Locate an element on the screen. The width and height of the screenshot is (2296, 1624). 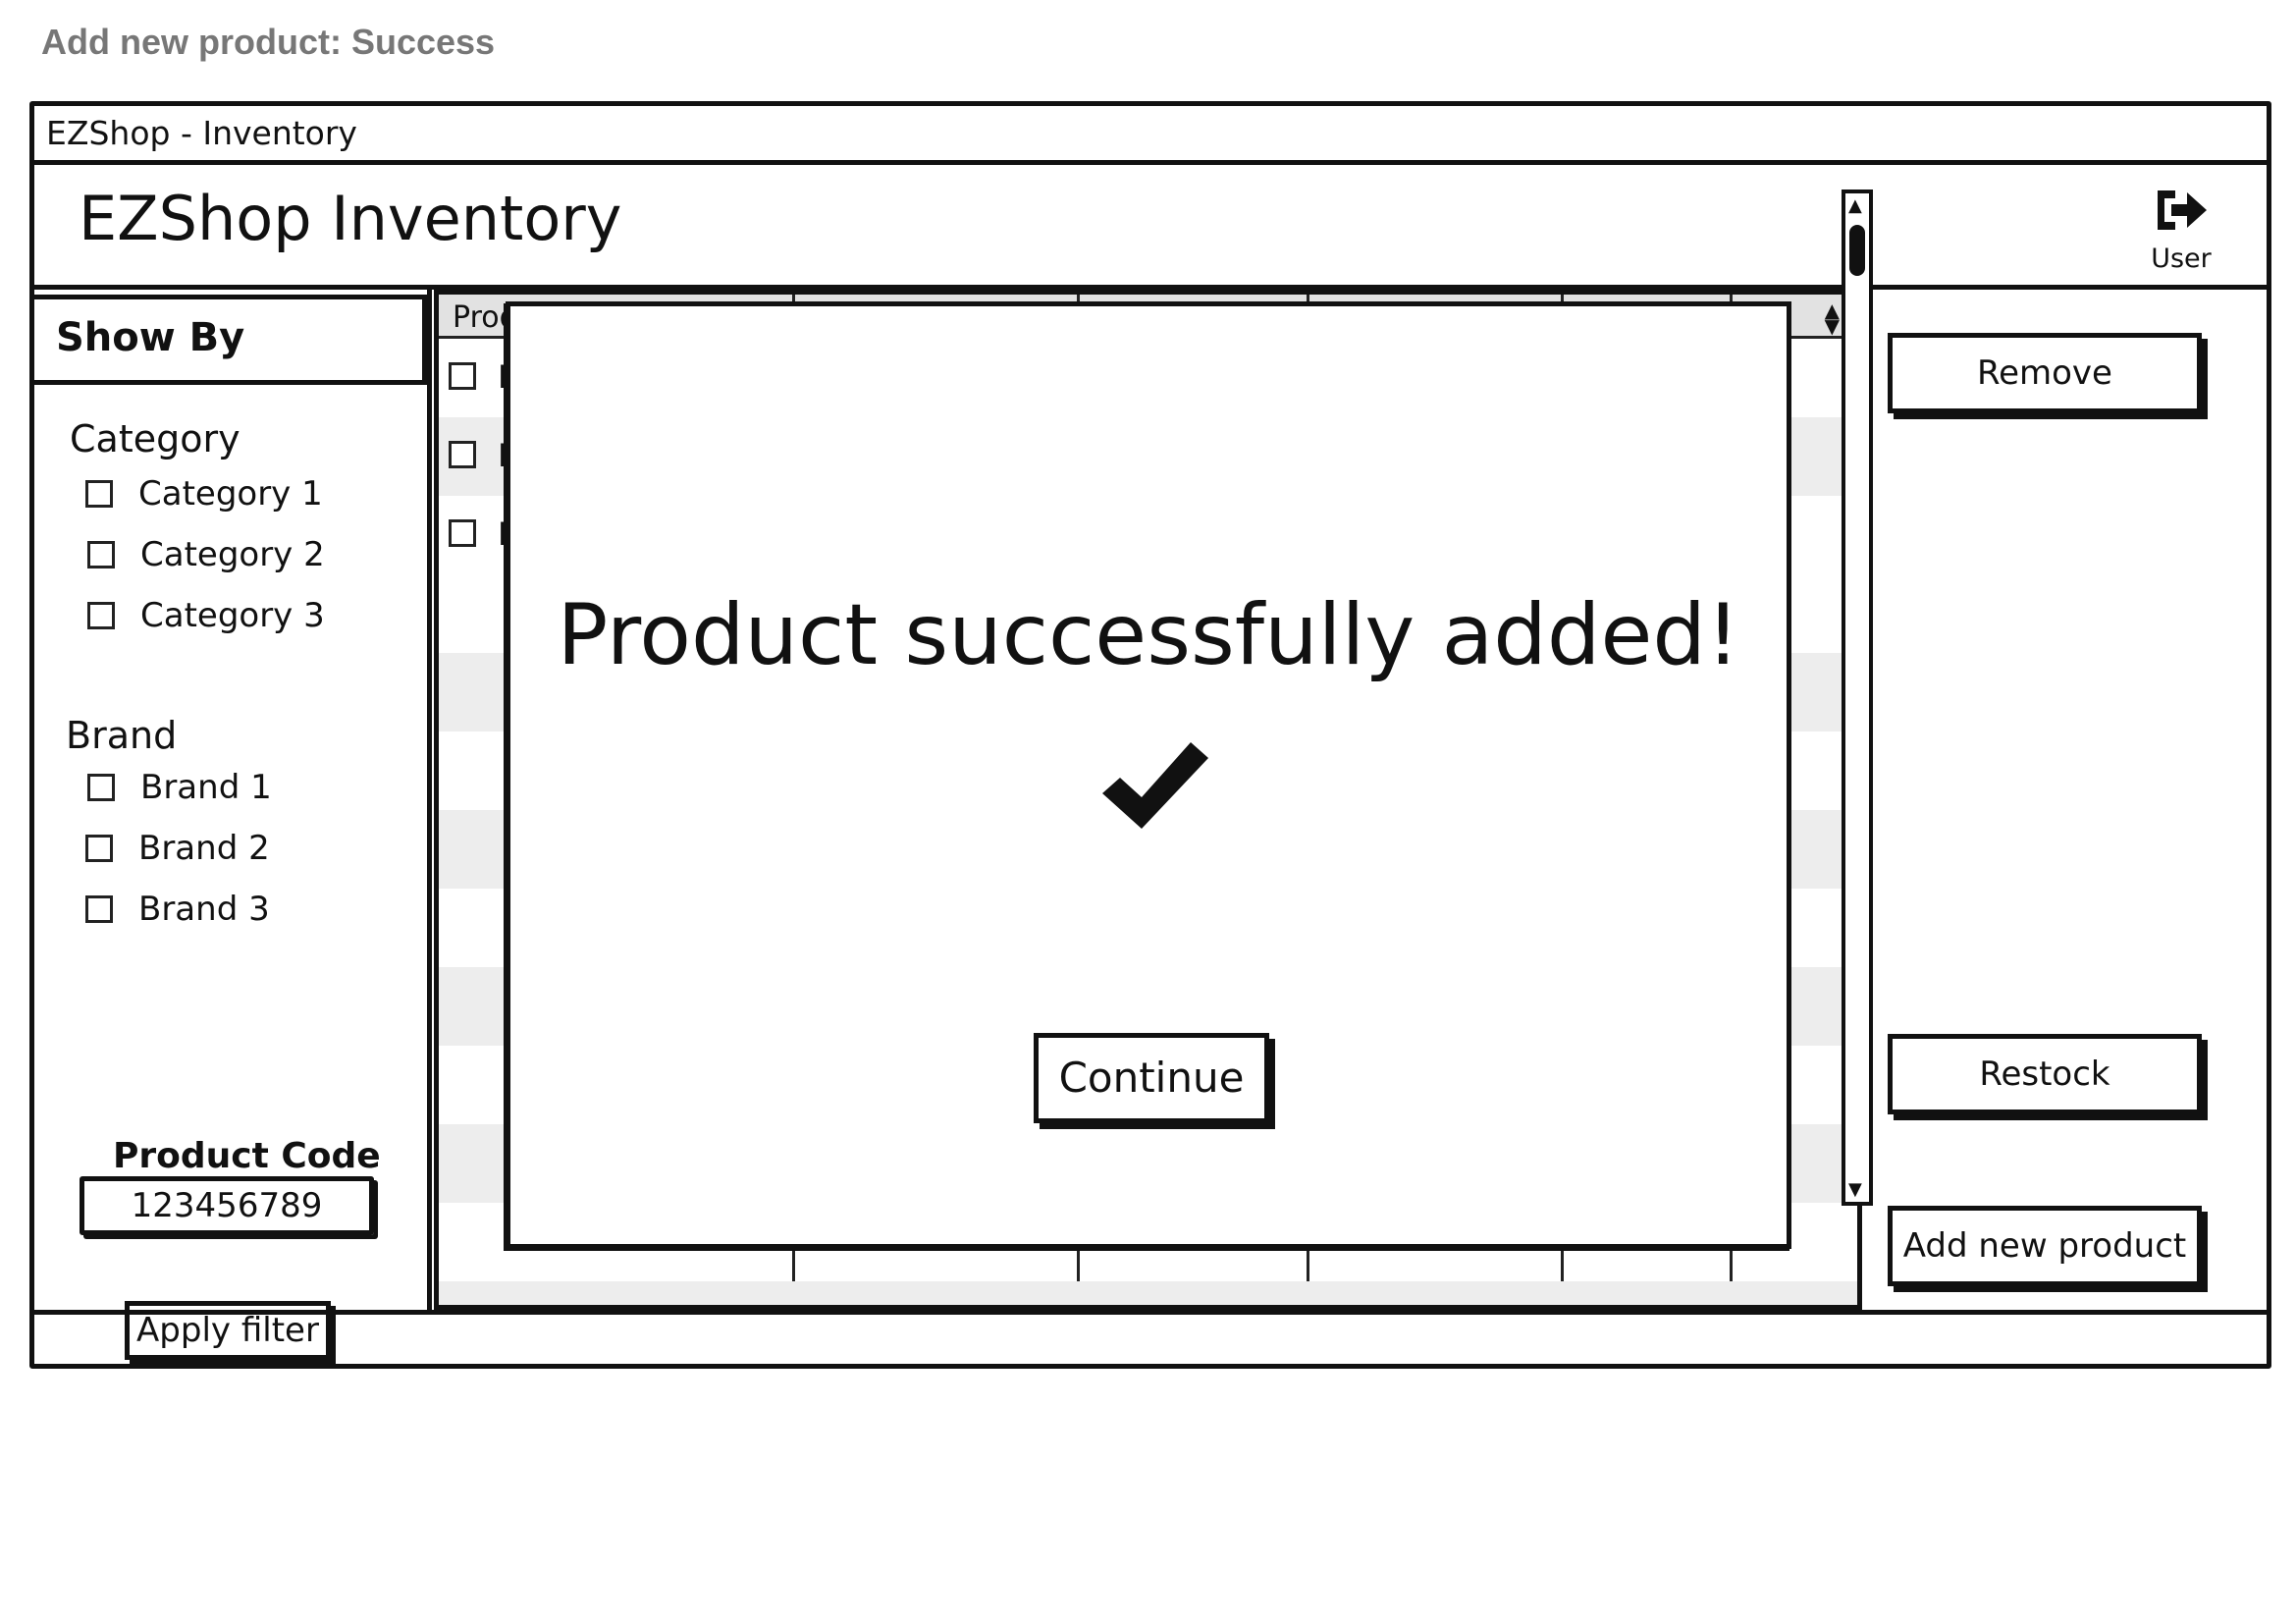
page-caption: Add new product: Success is located at coordinates (268, 42).